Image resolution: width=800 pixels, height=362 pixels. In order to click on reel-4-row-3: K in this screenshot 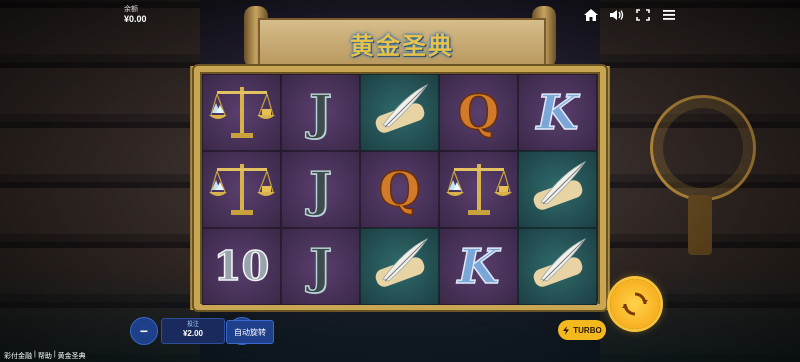, I will do `click(478, 266)`.